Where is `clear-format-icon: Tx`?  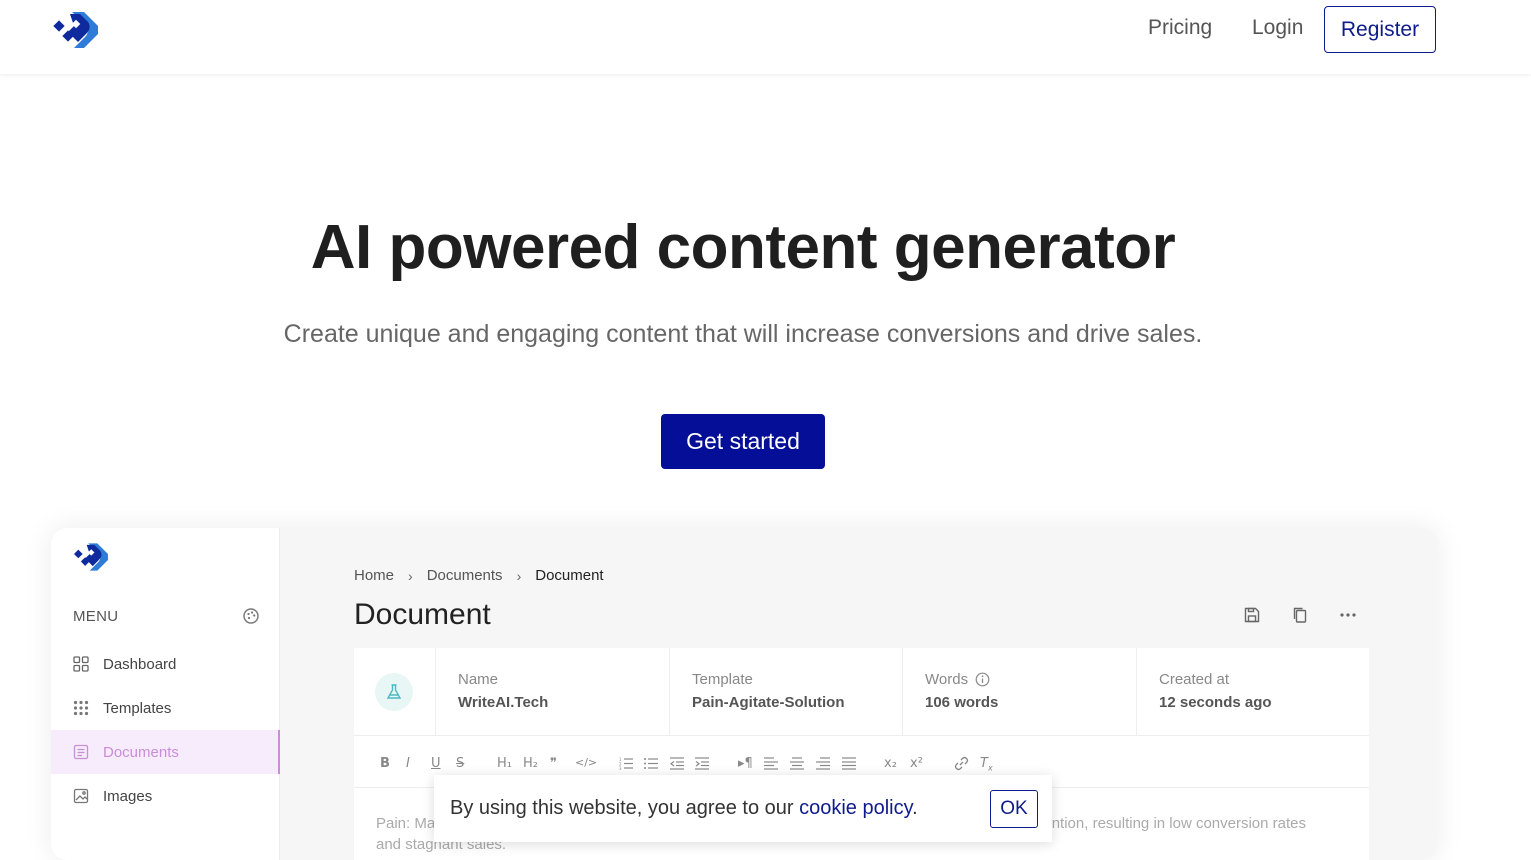 clear-format-icon: Tx is located at coordinates (986, 764).